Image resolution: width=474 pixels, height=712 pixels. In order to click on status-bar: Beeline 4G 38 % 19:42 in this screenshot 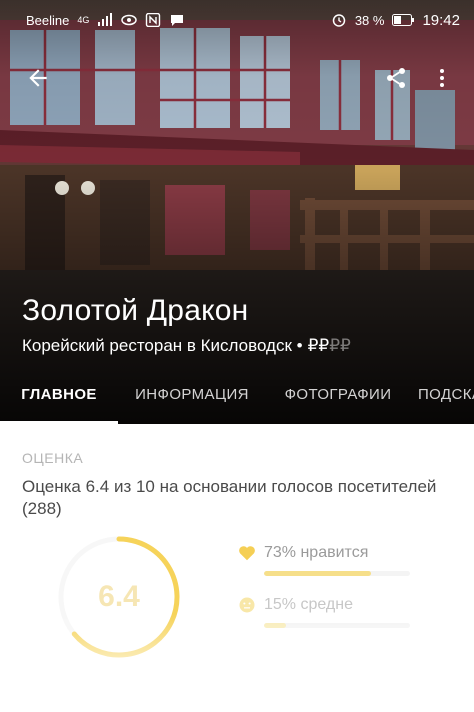, I will do `click(237, 20)`.